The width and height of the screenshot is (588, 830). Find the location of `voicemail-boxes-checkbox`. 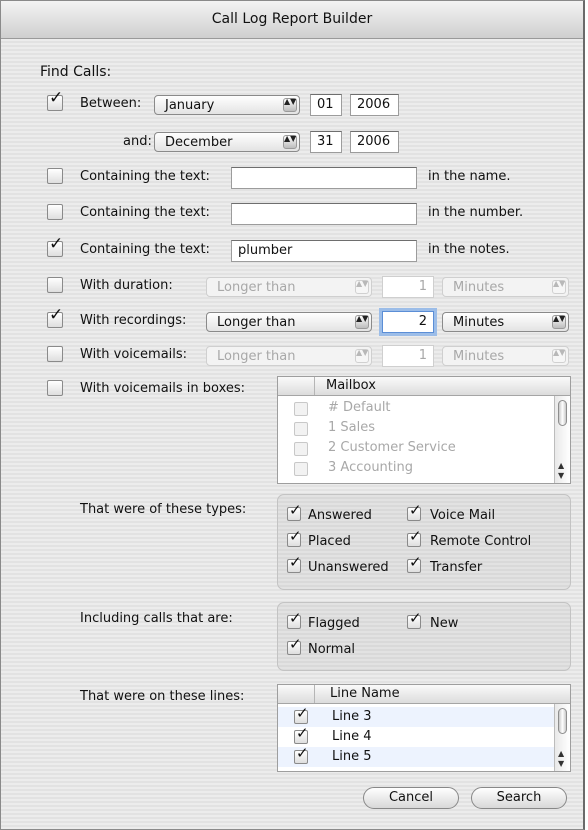

voicemail-boxes-checkbox is located at coordinates (55, 388).